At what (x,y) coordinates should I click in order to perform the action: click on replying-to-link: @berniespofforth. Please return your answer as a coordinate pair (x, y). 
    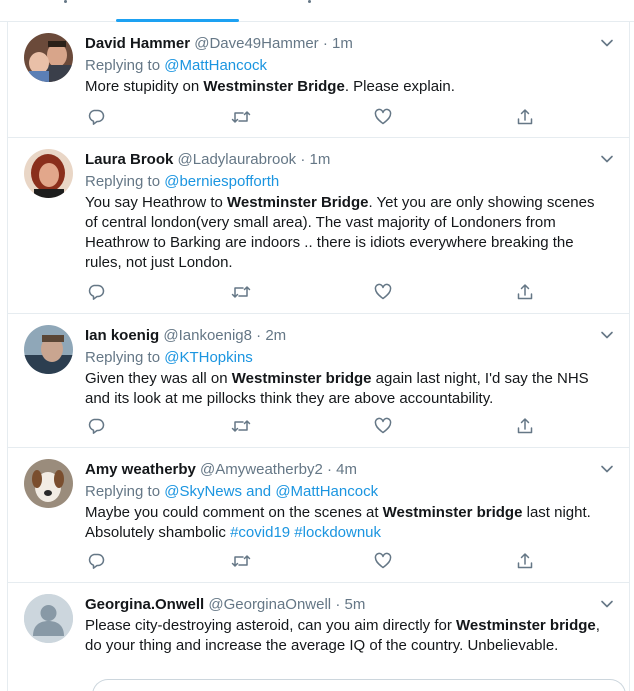
    Looking at the image, I should click on (221, 181).